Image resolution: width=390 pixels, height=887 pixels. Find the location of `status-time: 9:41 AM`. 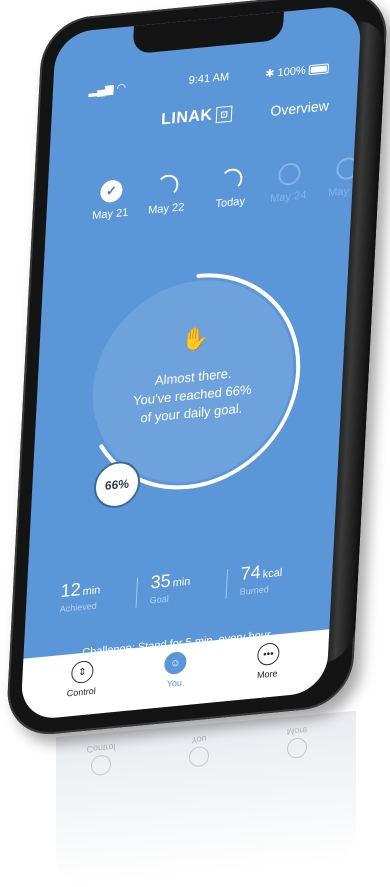

status-time: 9:41 AM is located at coordinates (209, 78).